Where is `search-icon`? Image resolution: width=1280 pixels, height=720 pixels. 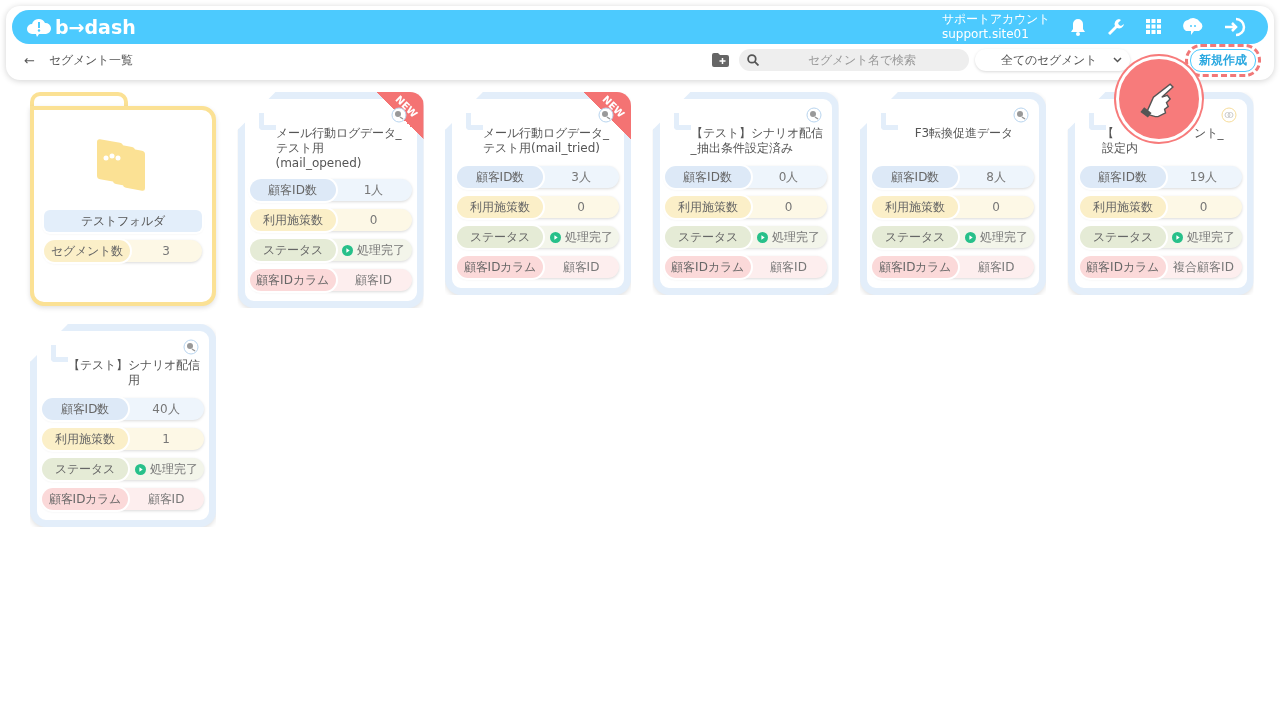 search-icon is located at coordinates (753, 60).